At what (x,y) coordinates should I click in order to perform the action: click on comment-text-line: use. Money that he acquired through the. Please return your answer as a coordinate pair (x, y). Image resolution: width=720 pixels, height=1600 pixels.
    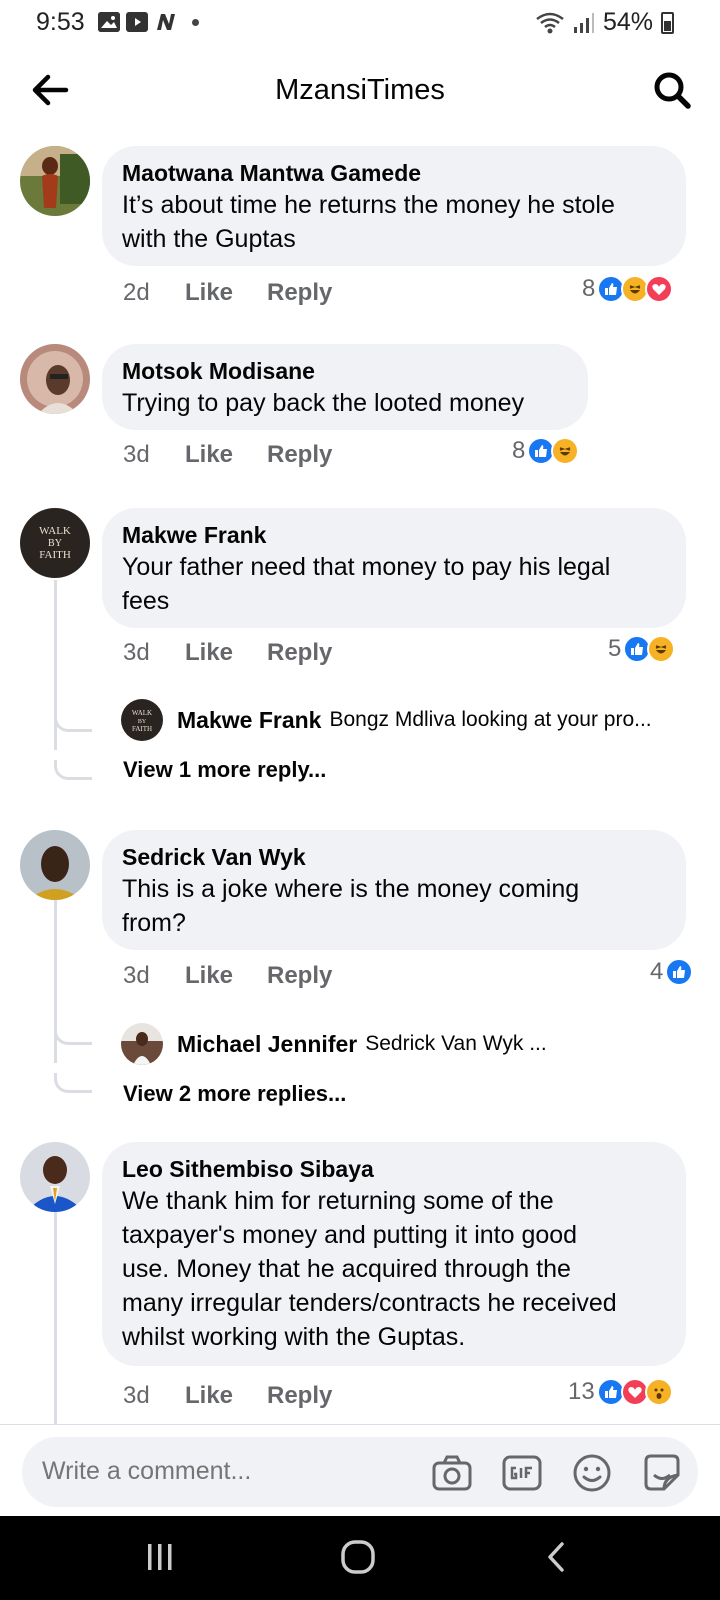
    Looking at the image, I should click on (346, 1269).